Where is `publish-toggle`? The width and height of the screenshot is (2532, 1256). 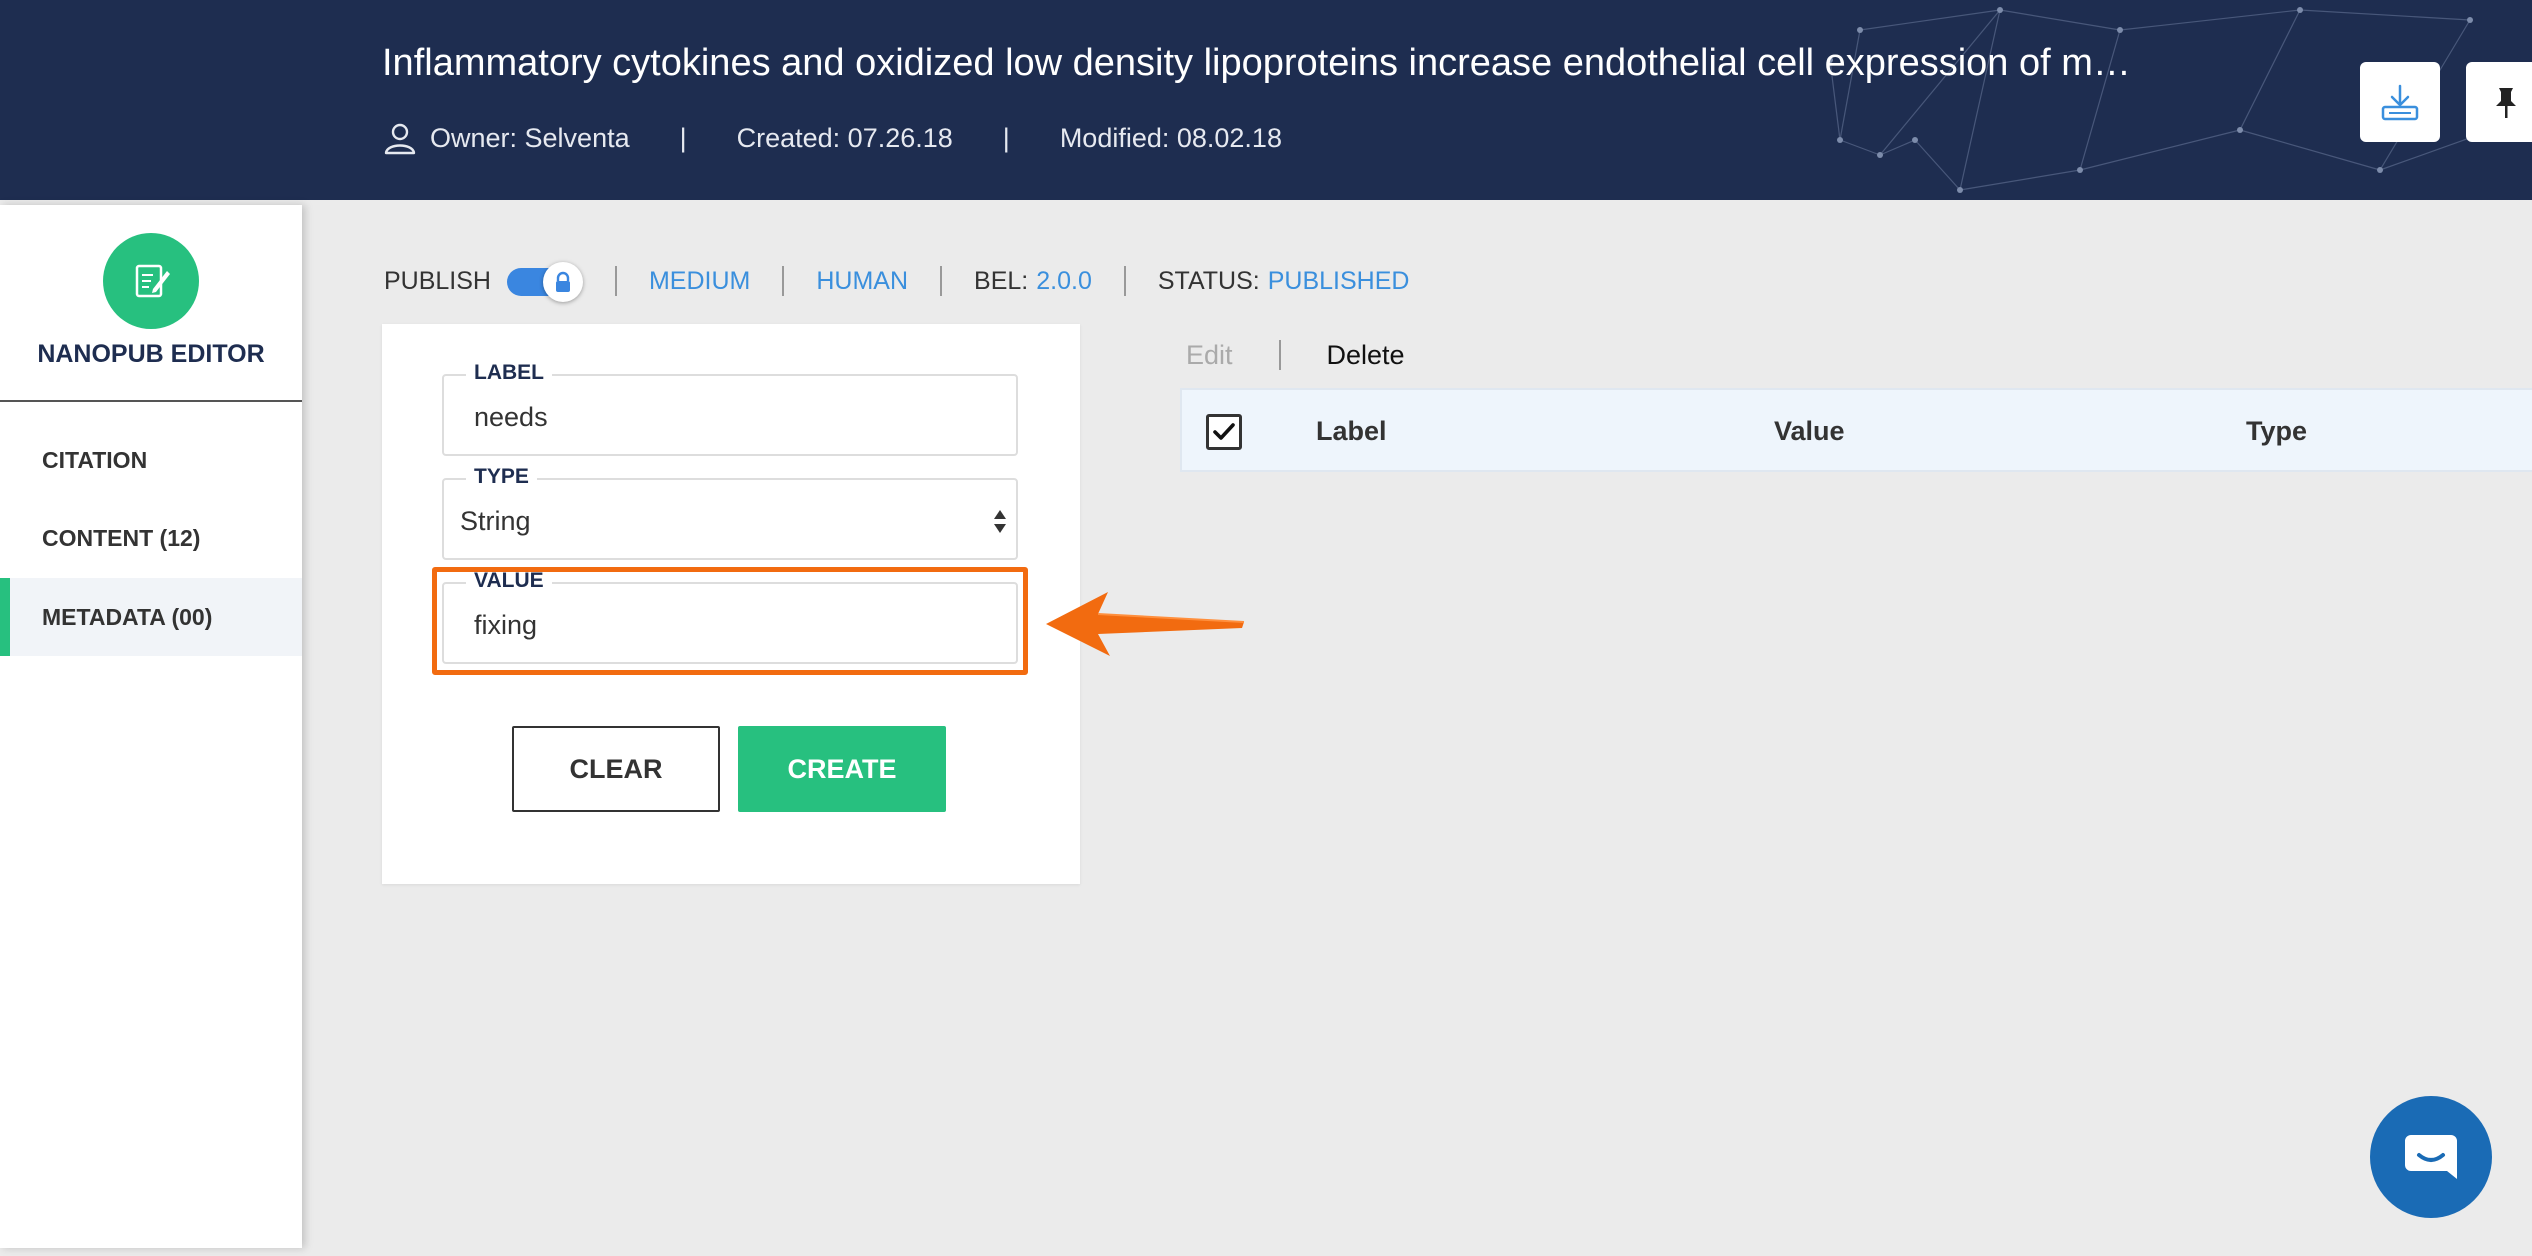 publish-toggle is located at coordinates (544, 282).